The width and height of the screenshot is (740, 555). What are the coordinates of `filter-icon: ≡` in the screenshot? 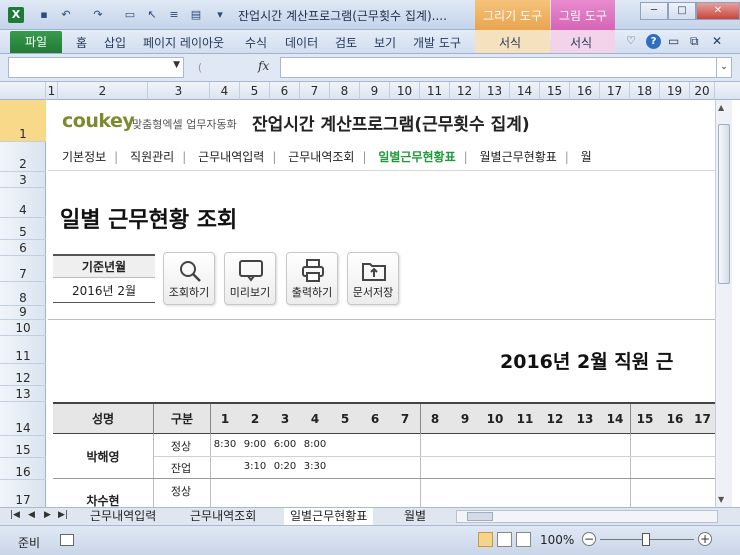 It's located at (174, 15).